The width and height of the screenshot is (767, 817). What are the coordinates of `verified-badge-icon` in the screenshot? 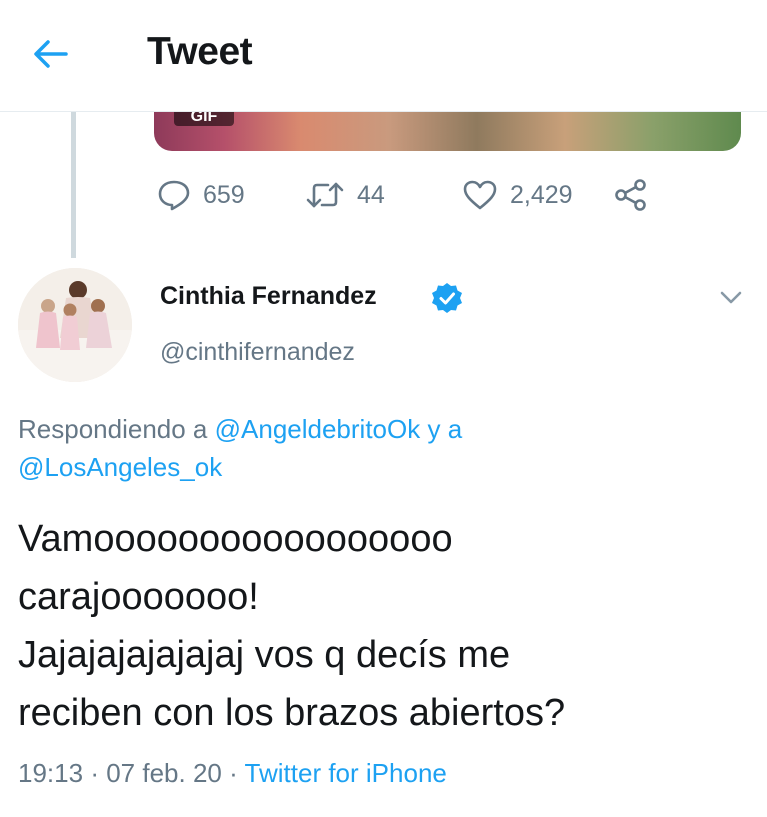 It's located at (447, 298).